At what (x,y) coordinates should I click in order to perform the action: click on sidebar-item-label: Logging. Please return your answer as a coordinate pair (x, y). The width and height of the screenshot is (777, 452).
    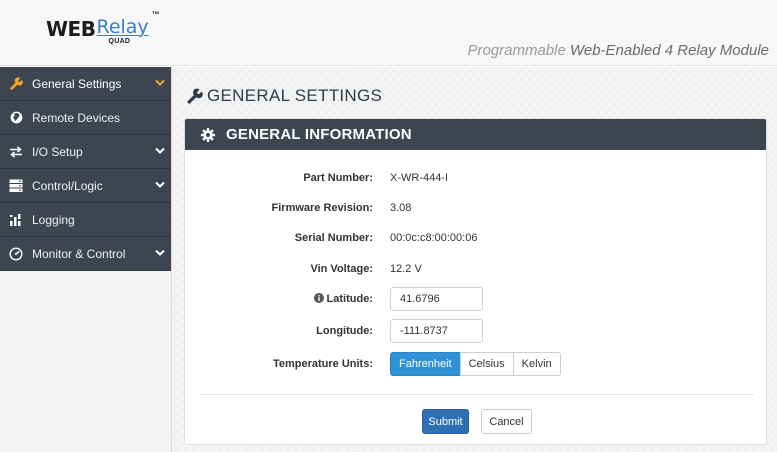
    Looking at the image, I should click on (53, 219).